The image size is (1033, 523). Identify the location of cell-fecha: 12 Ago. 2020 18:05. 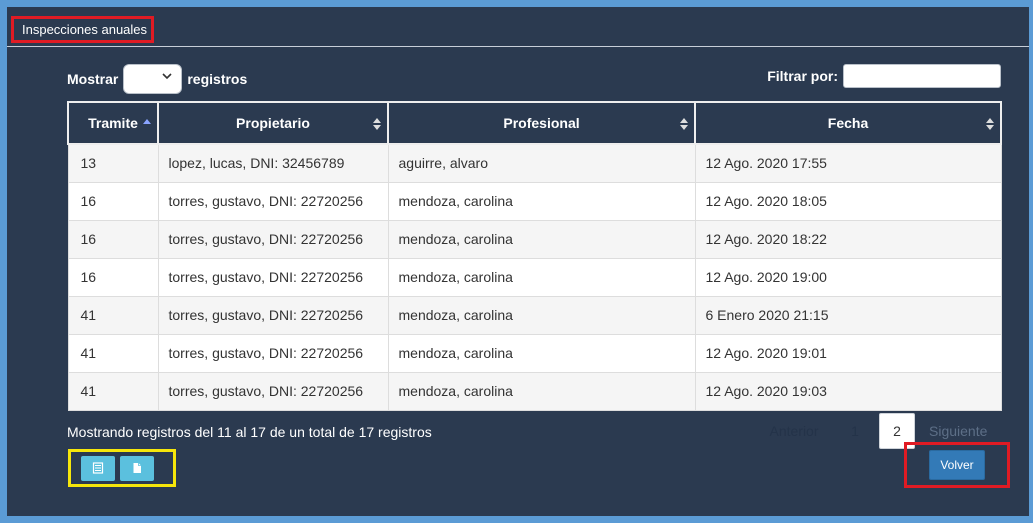
(848, 201).